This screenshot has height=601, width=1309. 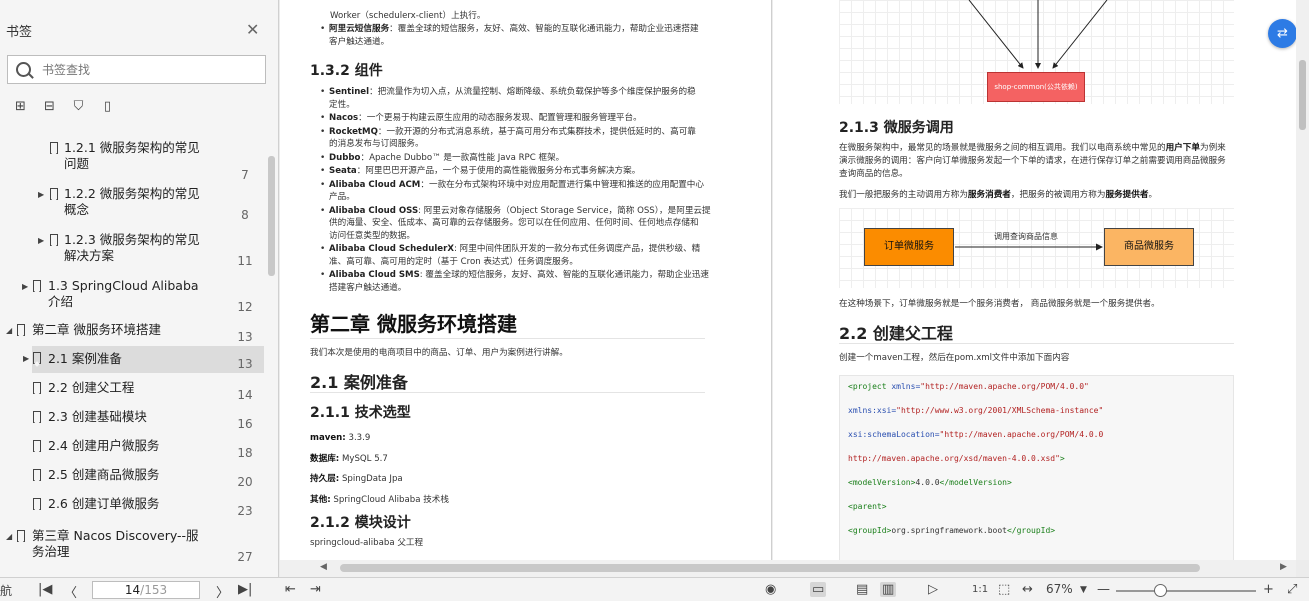 What do you see at coordinates (999, 304) in the screenshot?
I see `paragraph: 在这种场景下，订单微服务就是一个服务消费者， 商品微服务就是一个服务提供者。` at bounding box center [999, 304].